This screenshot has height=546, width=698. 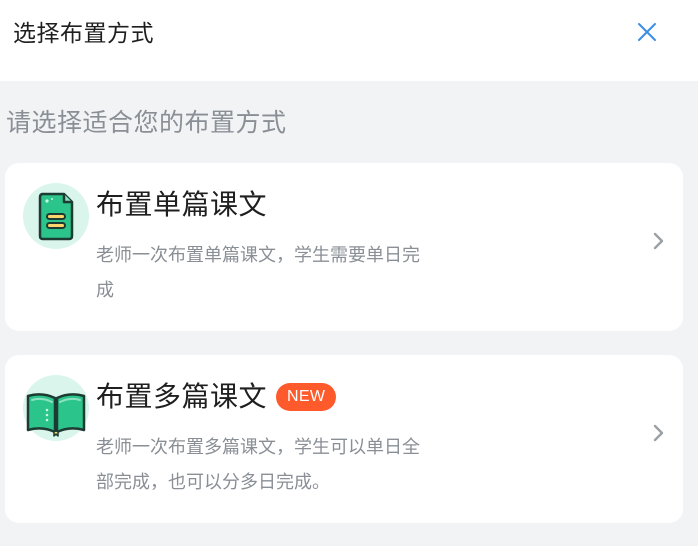 What do you see at coordinates (258, 465) in the screenshot?
I see `card-description: 老师一次布置多篇课文，学生可以单日全部完成，也可以分多日完成。` at bounding box center [258, 465].